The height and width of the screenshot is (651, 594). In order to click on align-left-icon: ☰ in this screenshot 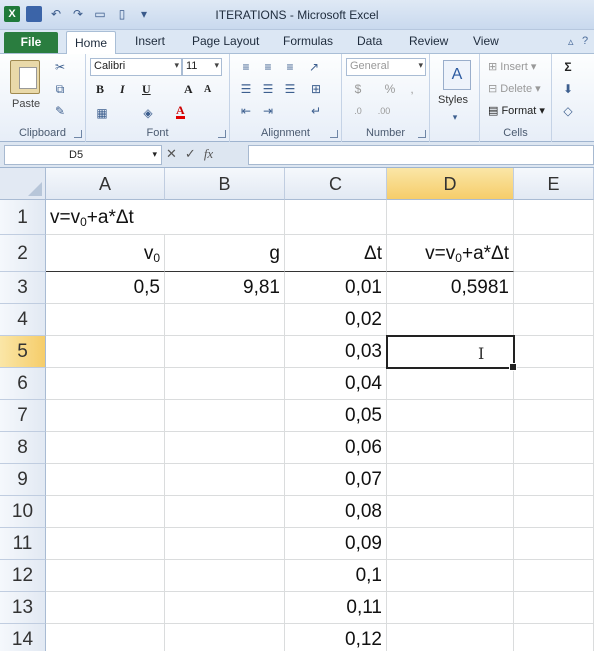, I will do `click(246, 89)`.